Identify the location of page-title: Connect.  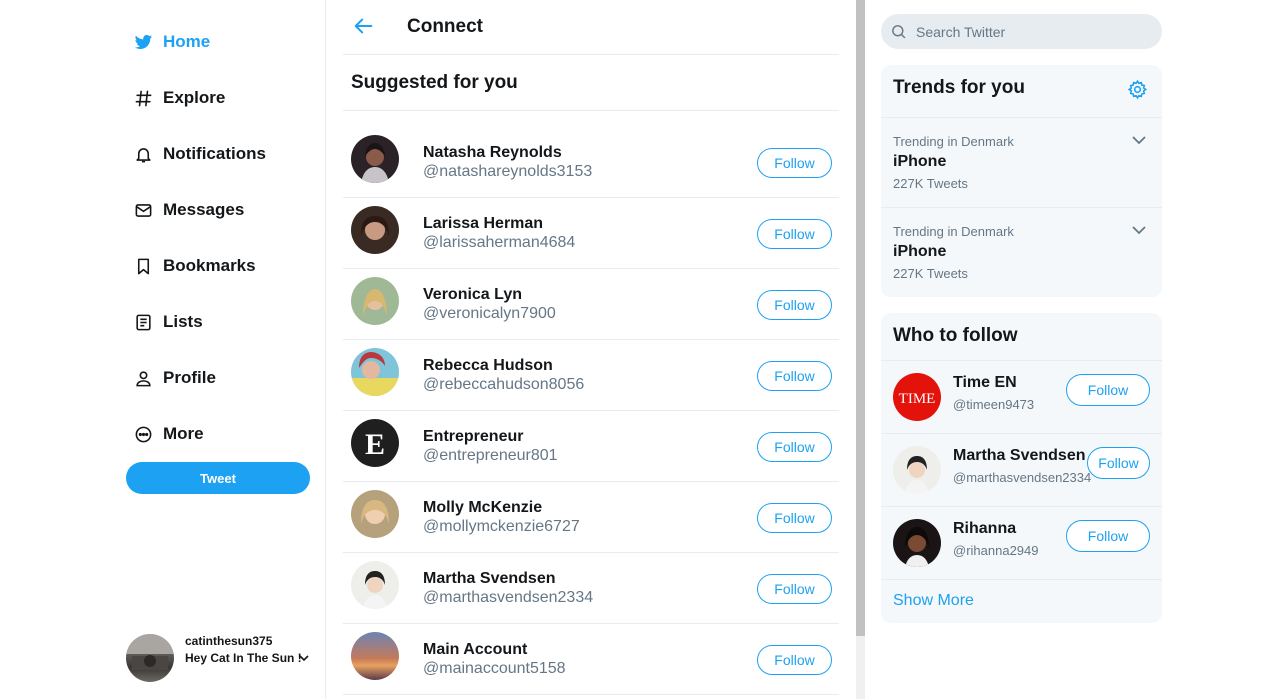
(445, 26).